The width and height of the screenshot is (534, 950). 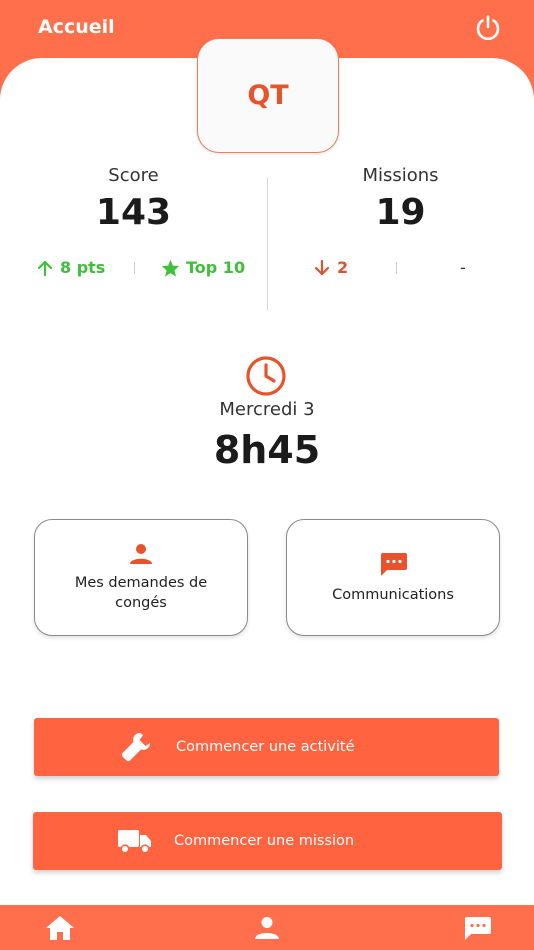 I want to click on score-rank-value: Top 10, so click(x=216, y=267).